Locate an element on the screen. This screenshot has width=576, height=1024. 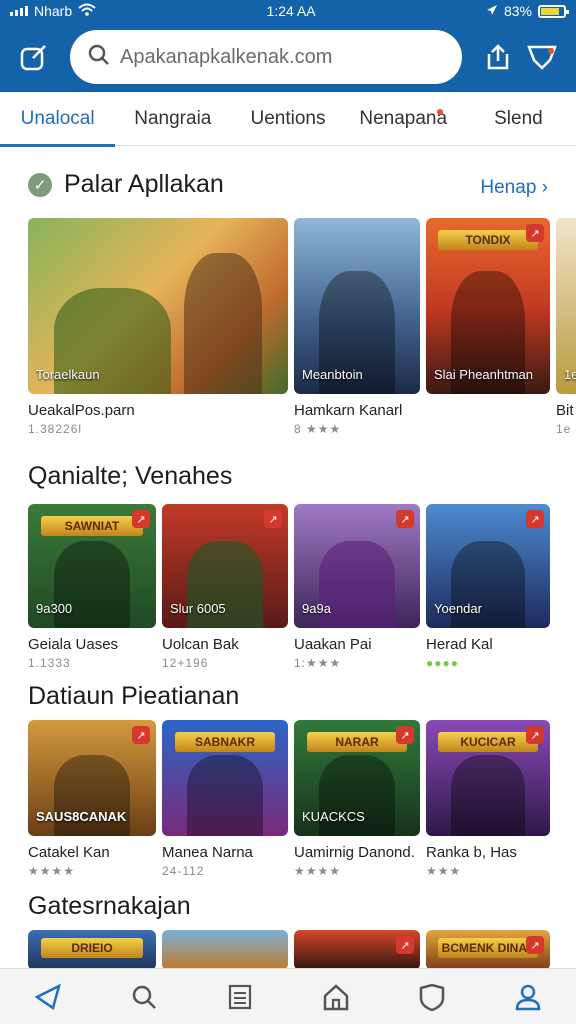
list-icon is located at coordinates (240, 997).